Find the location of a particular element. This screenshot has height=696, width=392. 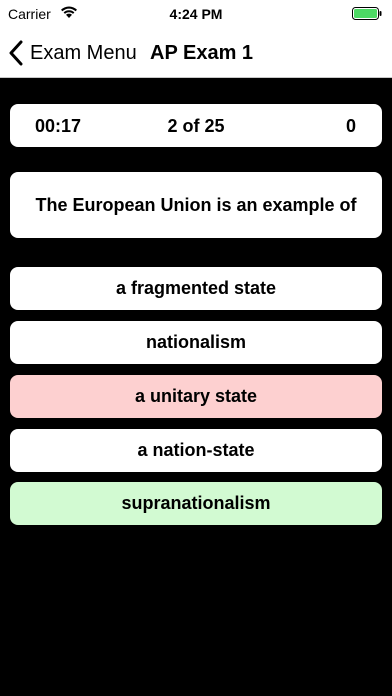

question-progress: 2 of 25 is located at coordinates (196, 126).